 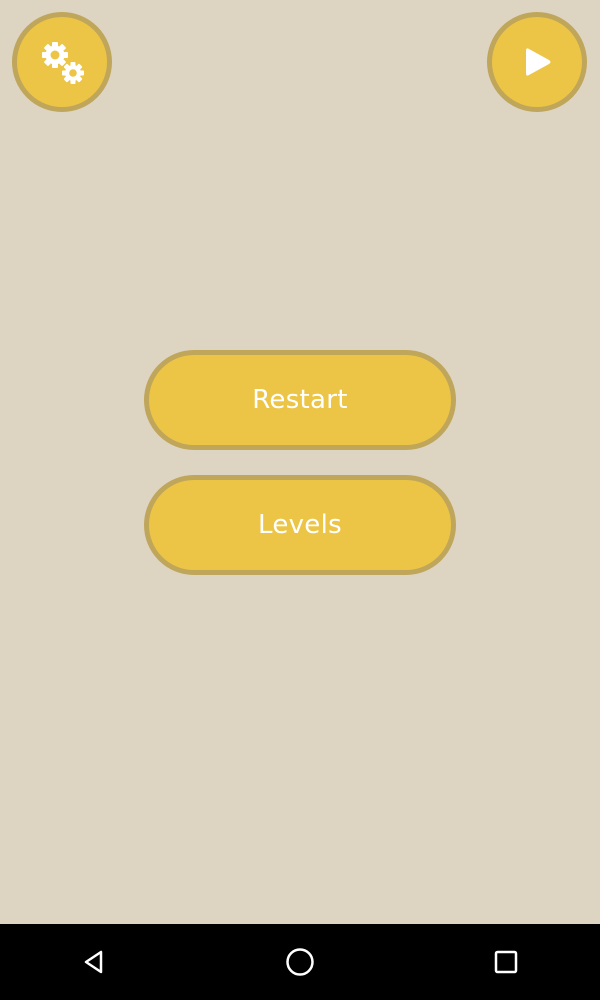 I want to click on settings-button, so click(x=62, y=62).